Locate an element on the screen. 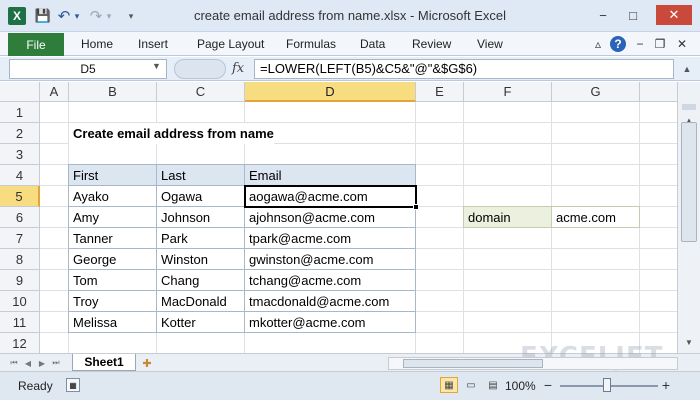  row-header-5: 5 is located at coordinates (20, 196).